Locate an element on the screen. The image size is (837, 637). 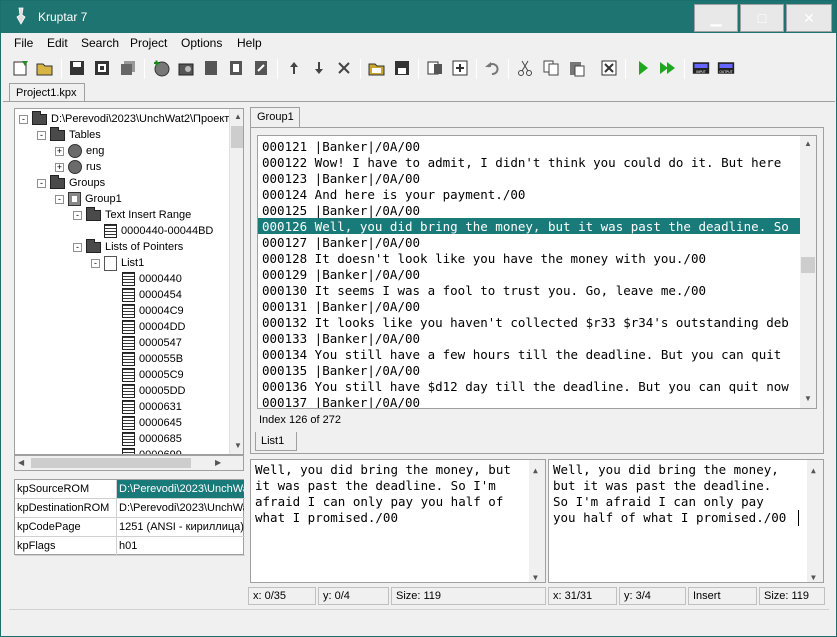
tree-vertical-scrollbar: ▲ ▼ is located at coordinates (236, 281).